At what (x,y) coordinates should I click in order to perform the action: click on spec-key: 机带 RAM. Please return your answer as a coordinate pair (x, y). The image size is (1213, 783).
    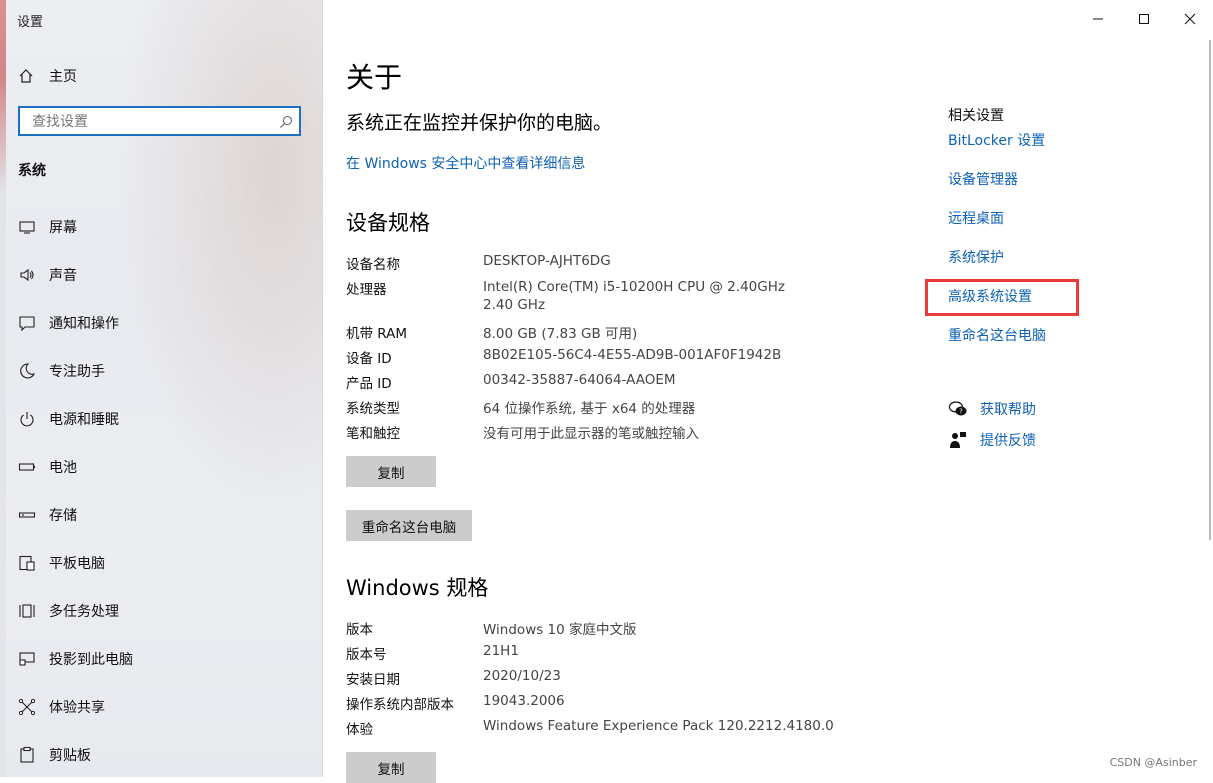
    Looking at the image, I should click on (377, 334).